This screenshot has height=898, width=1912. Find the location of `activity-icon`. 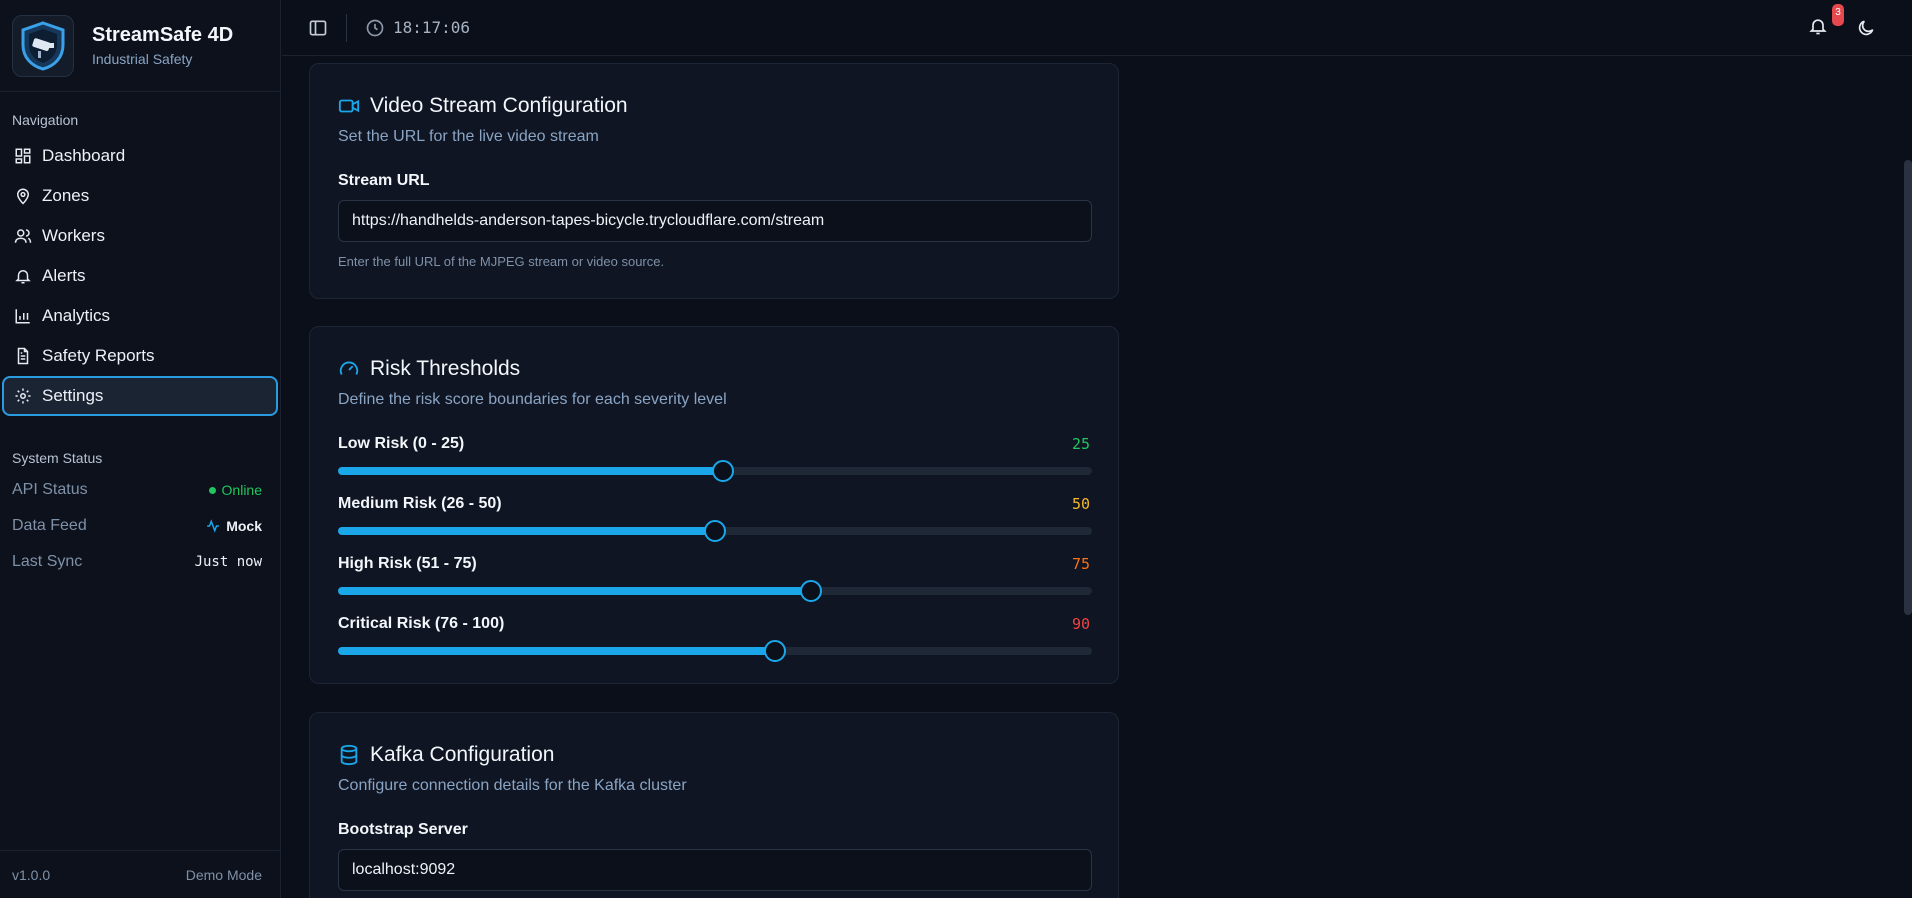

activity-icon is located at coordinates (213, 526).